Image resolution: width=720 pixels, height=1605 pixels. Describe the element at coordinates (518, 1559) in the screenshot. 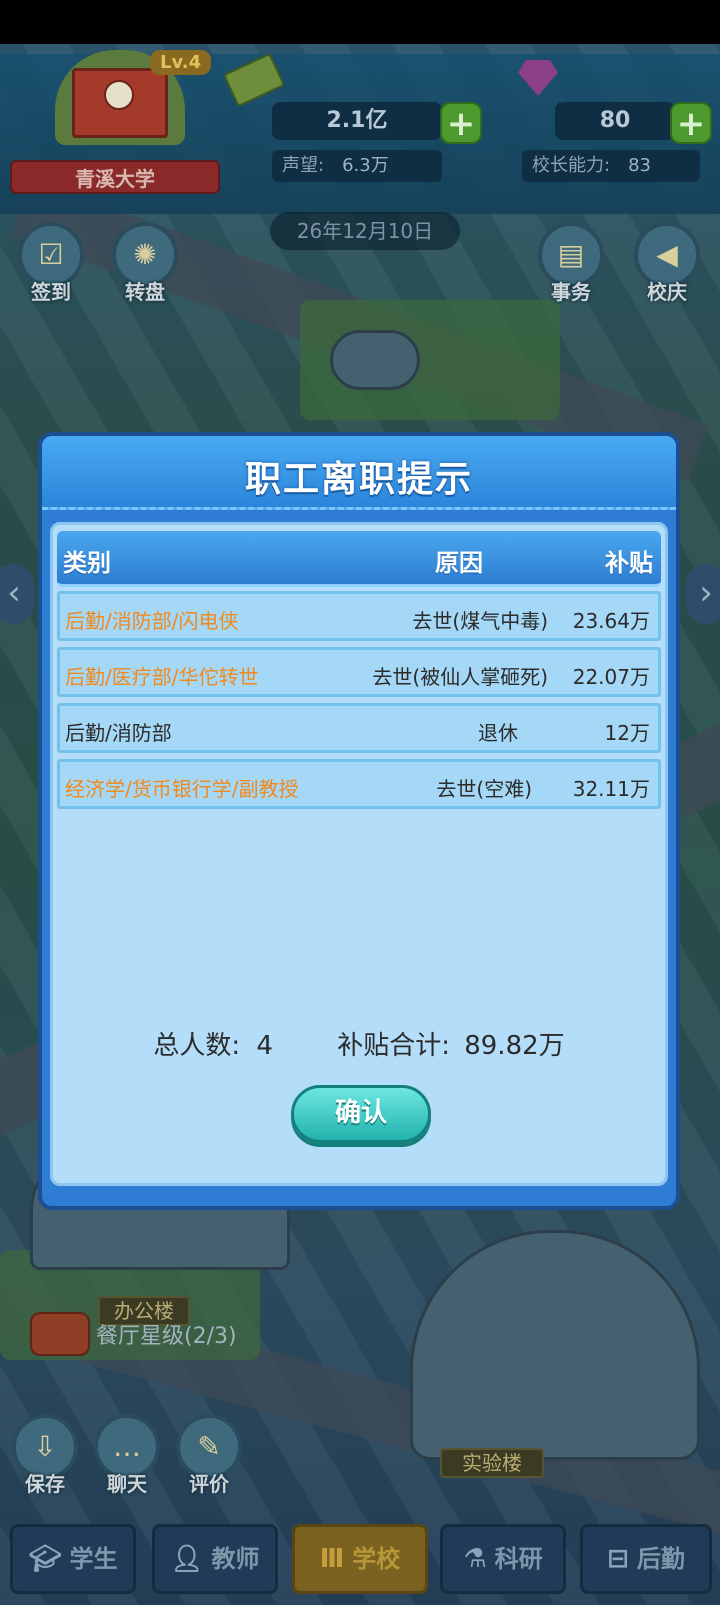

I see `tab-research-label: 科研` at that location.